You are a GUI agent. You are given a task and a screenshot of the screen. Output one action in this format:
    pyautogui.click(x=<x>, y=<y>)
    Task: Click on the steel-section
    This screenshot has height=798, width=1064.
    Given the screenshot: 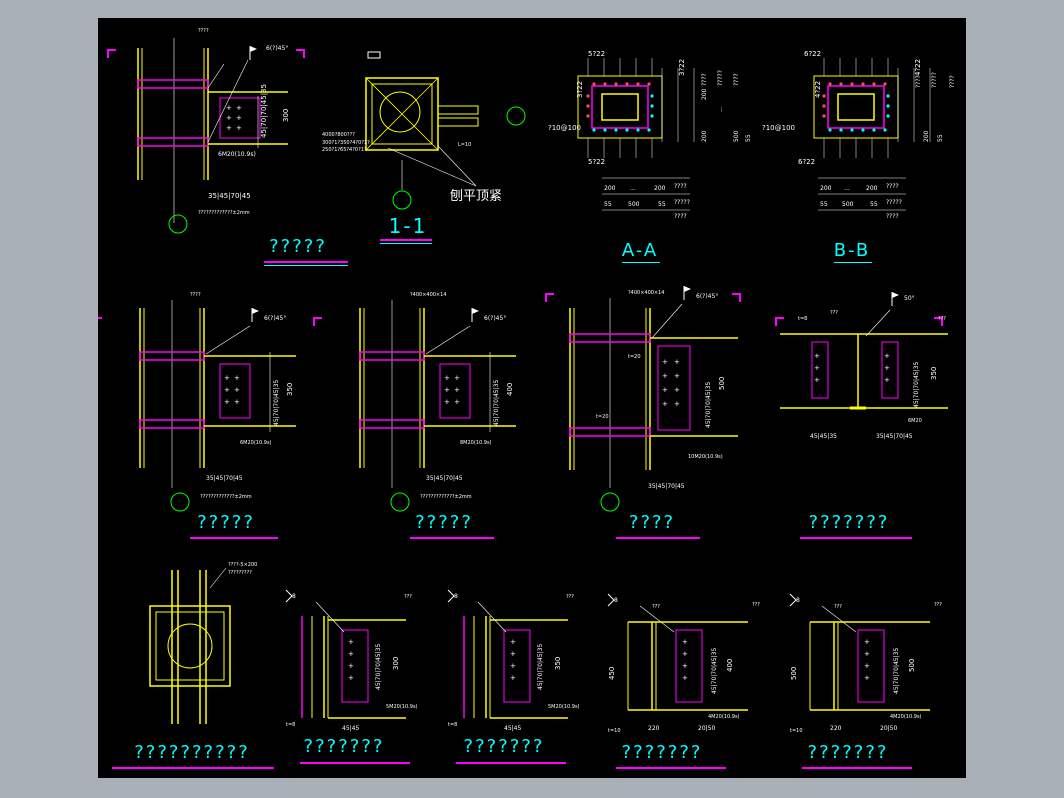 What is the action you would take?
    pyautogui.click(x=856, y=107)
    